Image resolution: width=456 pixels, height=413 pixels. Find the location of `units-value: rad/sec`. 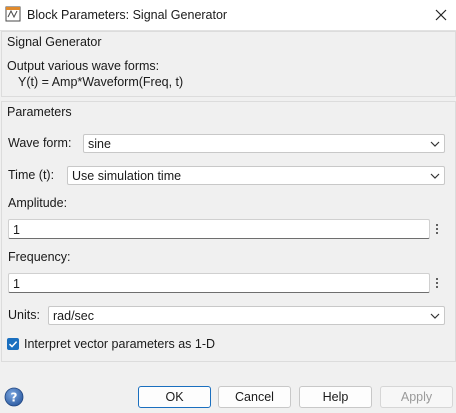

units-value: rad/sec is located at coordinates (73, 316).